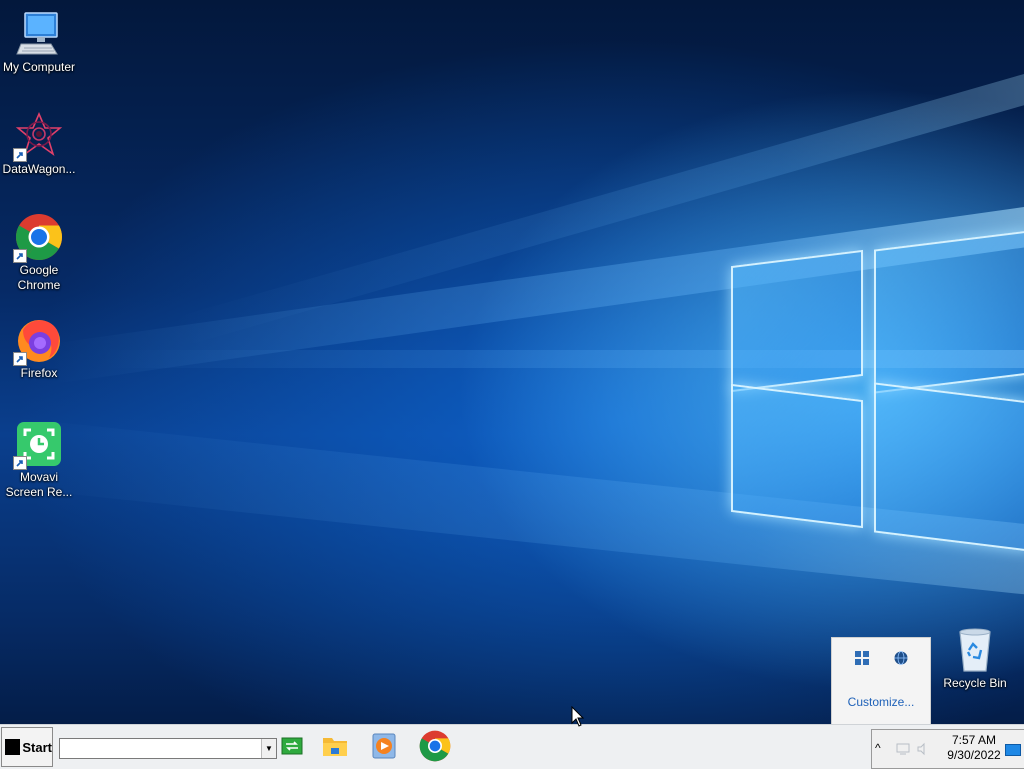 Image resolution: width=1024 pixels, height=769 pixels. What do you see at coordinates (975, 683) in the screenshot?
I see `desktop-icon-label: Recycle Bin` at bounding box center [975, 683].